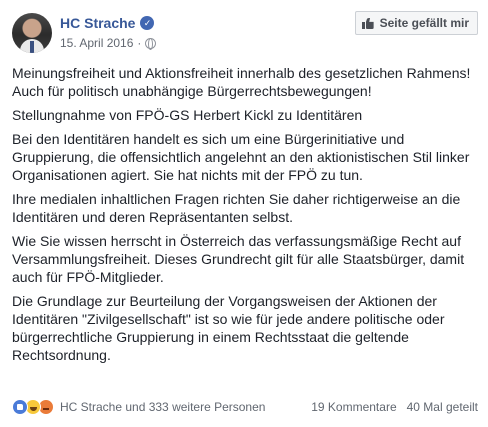 The image size is (488, 427). I want to click on post-meta: 15. April 2016 ·, so click(108, 43).